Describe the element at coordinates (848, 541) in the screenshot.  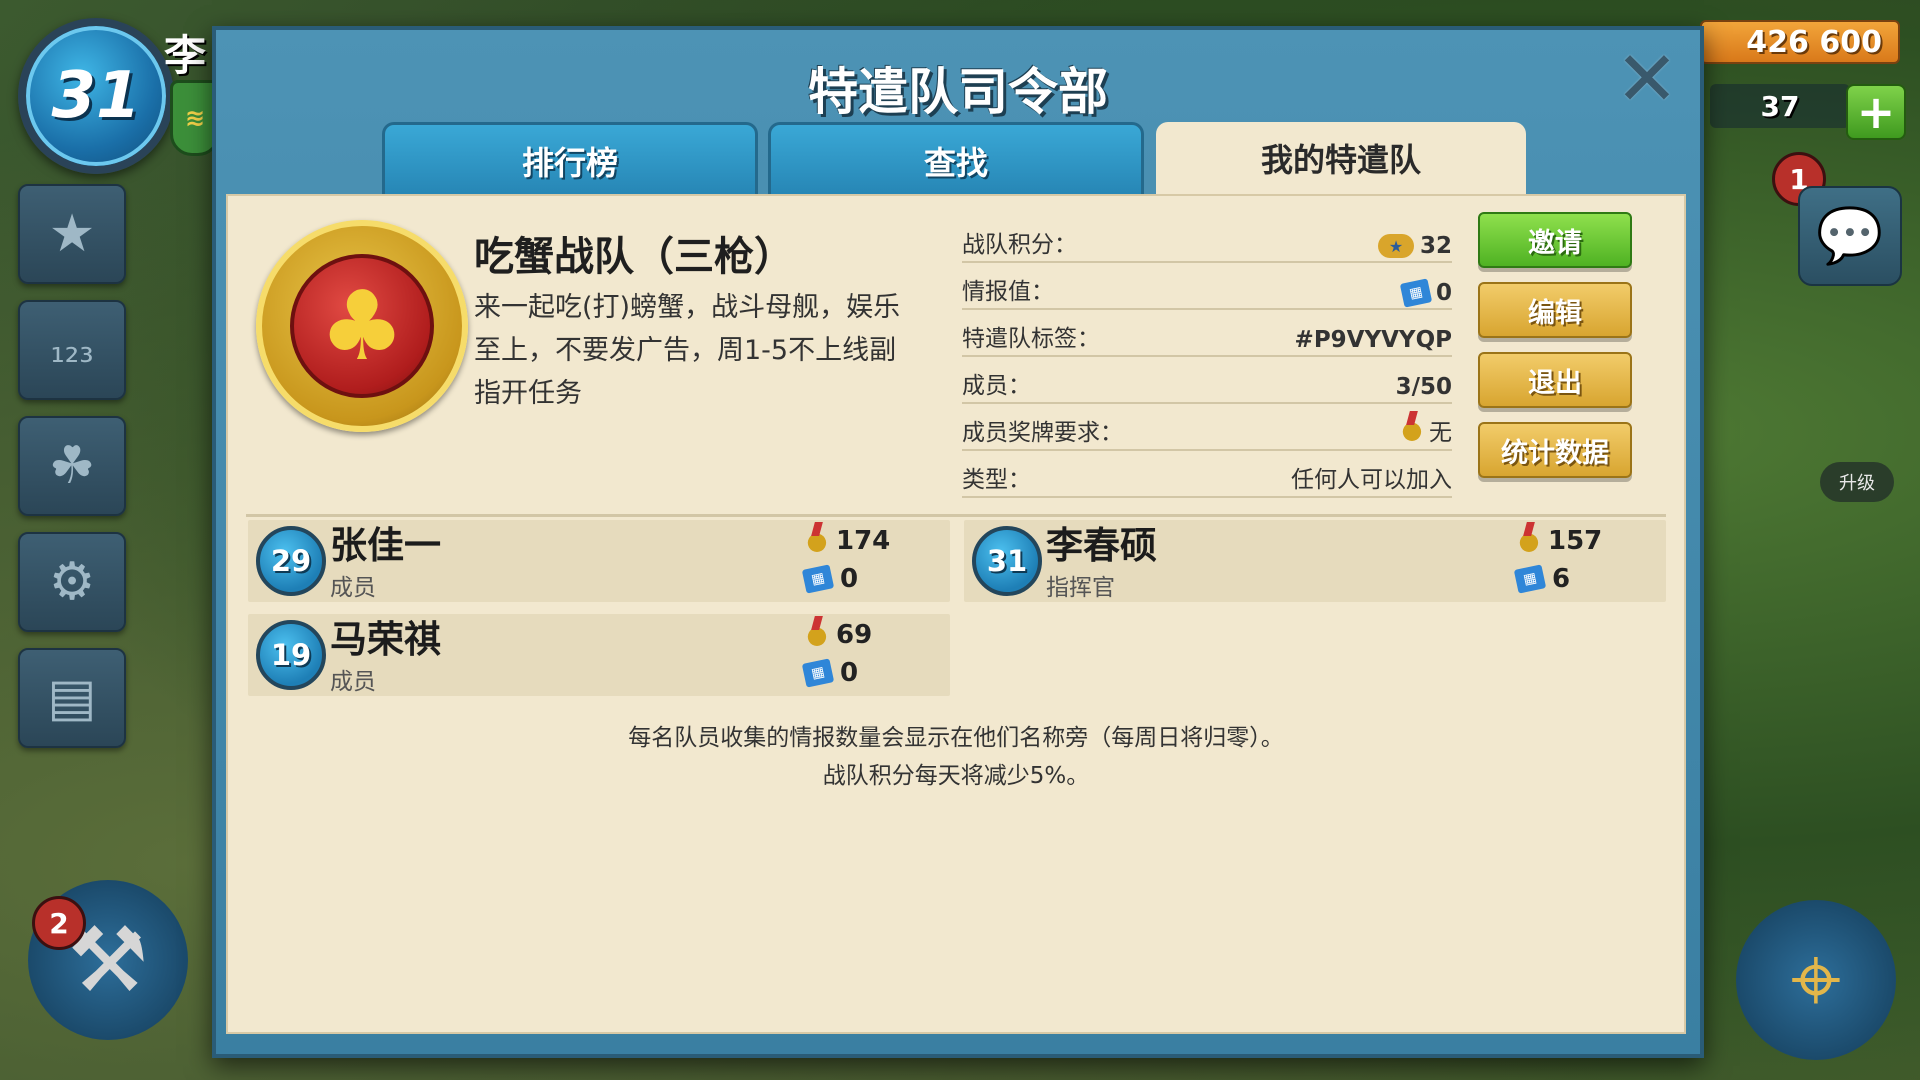
I see `member-medals: ● 174` at that location.